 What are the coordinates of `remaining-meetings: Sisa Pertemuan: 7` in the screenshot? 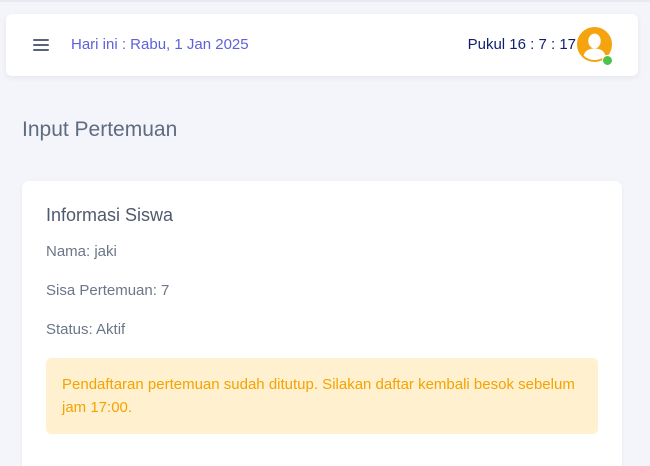 It's located at (108, 290).